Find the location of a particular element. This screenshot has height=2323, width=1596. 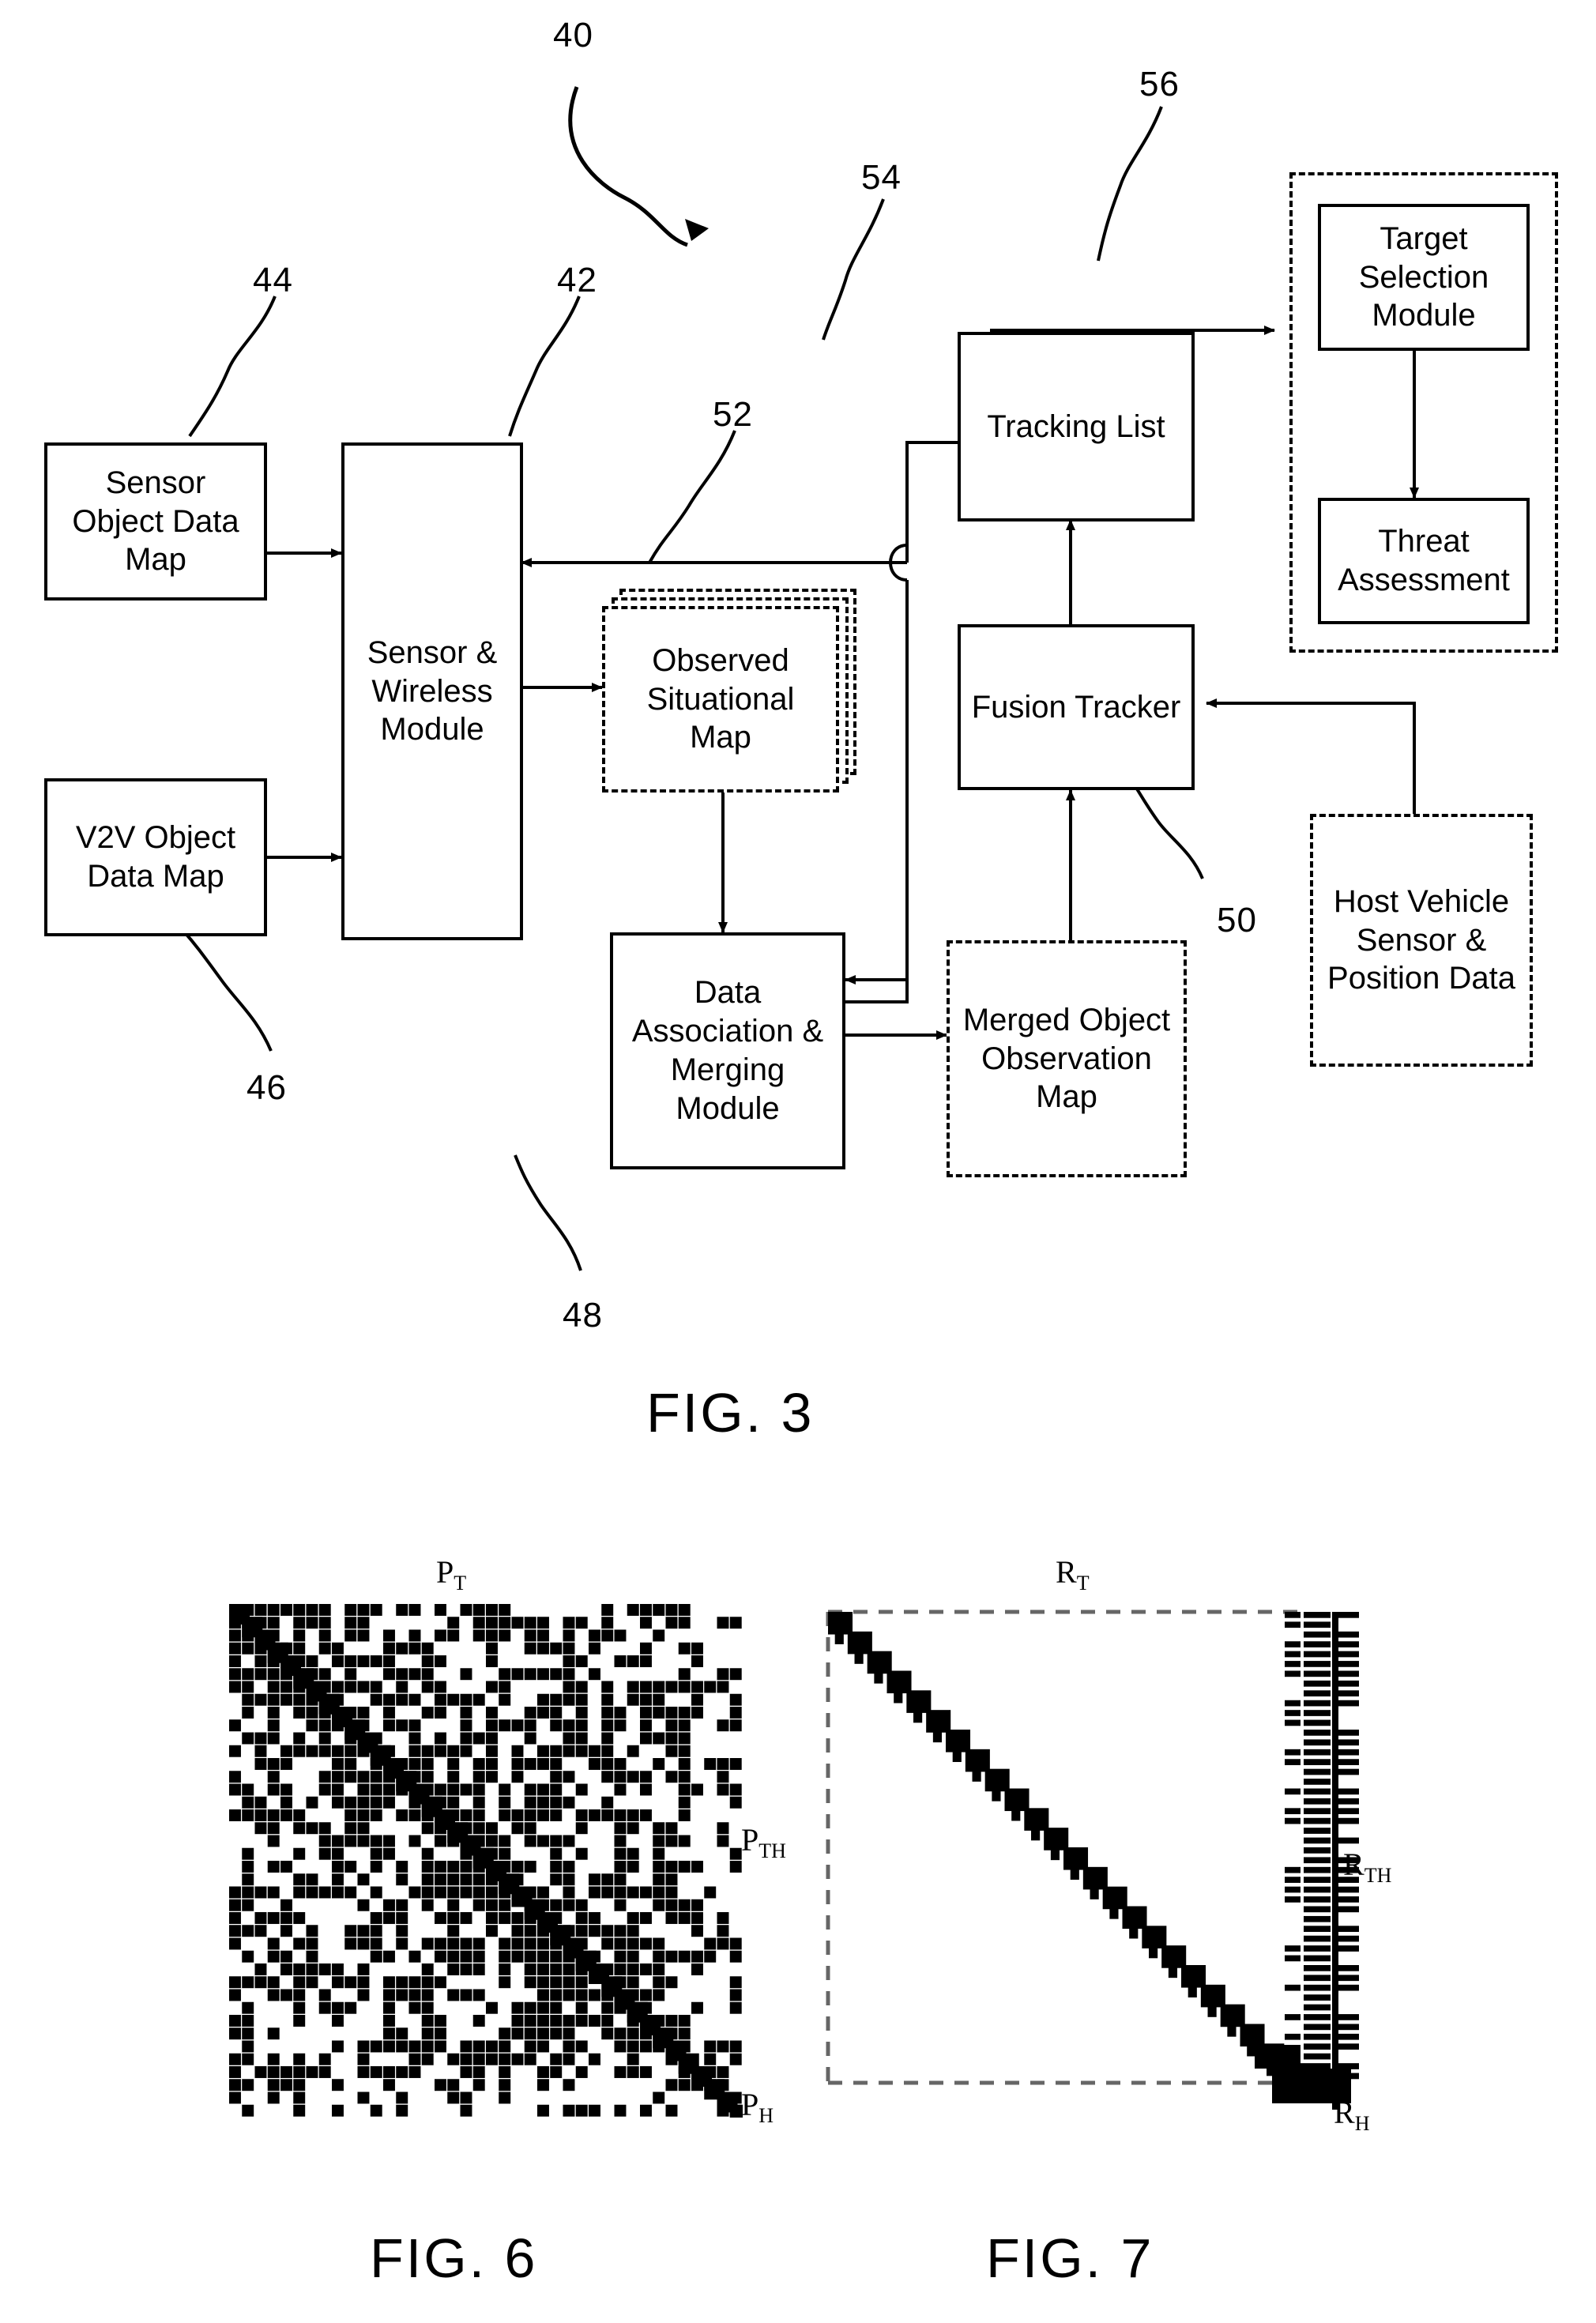

box-sensor-object-data-map: Sensor Object Data Map is located at coordinates (156, 521).